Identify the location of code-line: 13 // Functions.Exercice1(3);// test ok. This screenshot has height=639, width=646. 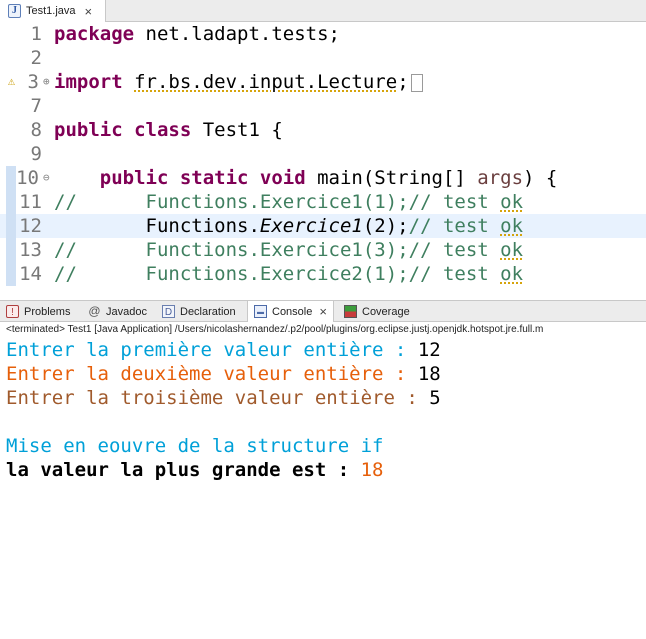
(323, 250).